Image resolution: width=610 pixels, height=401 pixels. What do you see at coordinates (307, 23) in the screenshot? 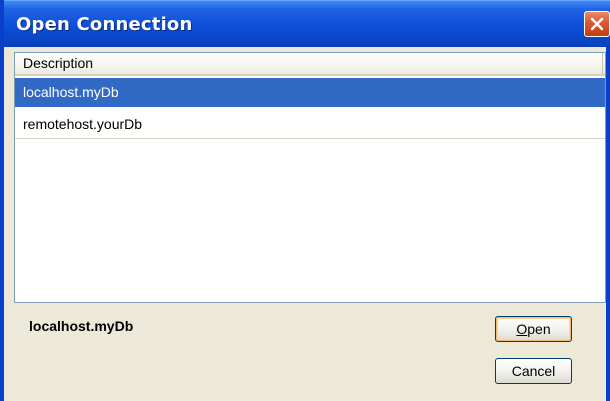
I see `title-bar: Open Connection` at bounding box center [307, 23].